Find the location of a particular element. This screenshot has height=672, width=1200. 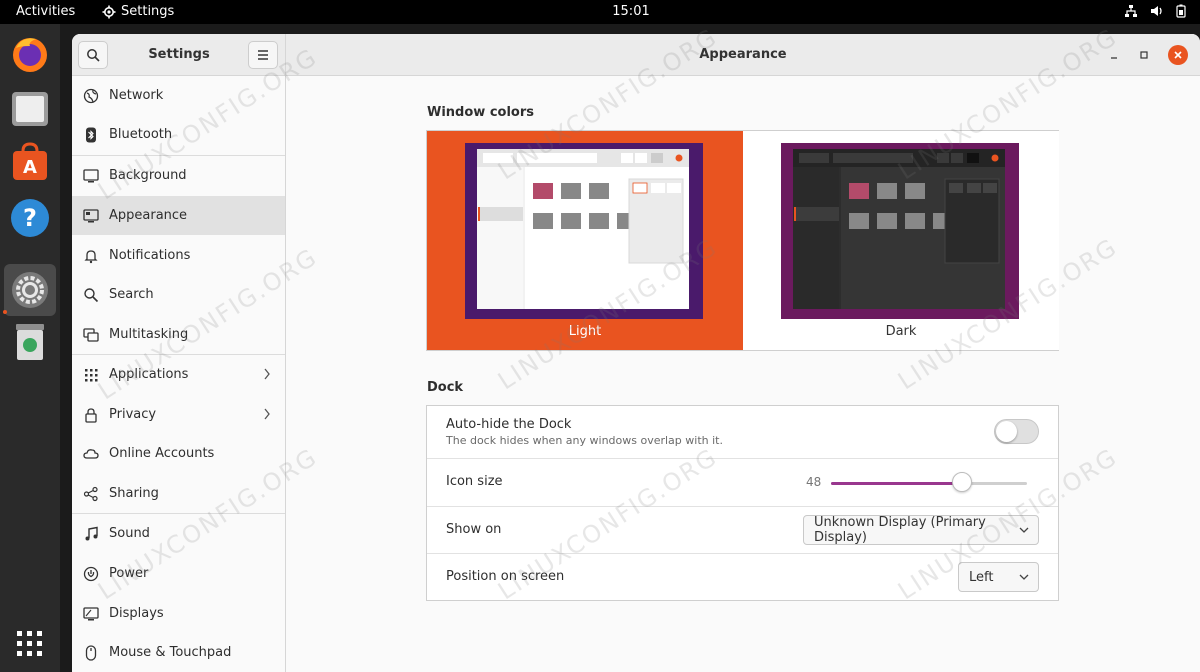

maximize-icon is located at coordinates (1144, 55).